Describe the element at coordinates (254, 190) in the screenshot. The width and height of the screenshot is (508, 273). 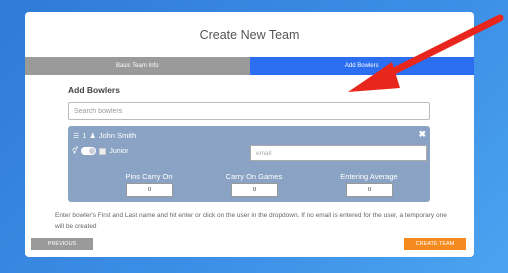
I see `carry-on-games-input` at that location.